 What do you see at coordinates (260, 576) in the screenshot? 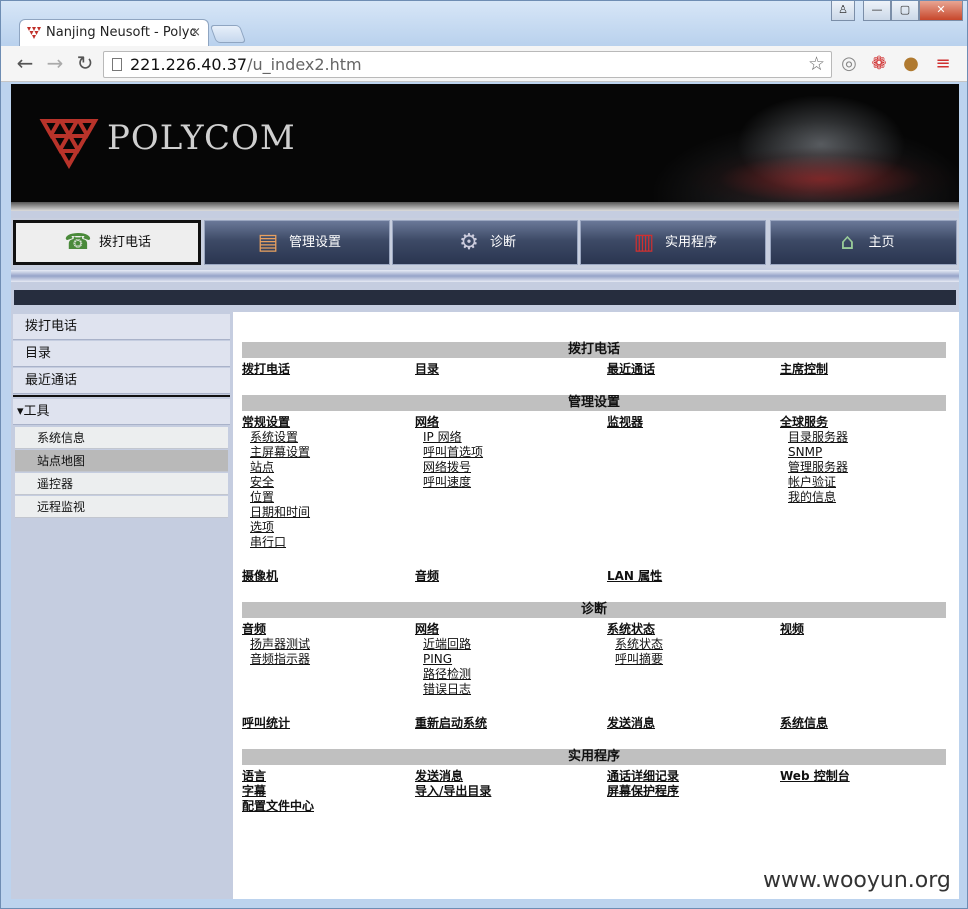
I see `link-camera: 摄像机` at bounding box center [260, 576].